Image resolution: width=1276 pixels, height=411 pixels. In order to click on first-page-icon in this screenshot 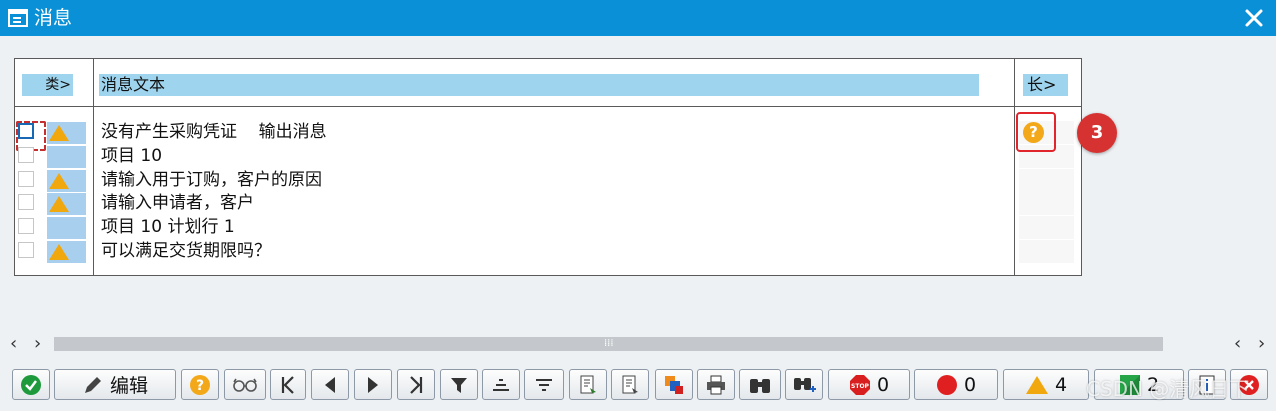, I will do `click(287, 384)`.